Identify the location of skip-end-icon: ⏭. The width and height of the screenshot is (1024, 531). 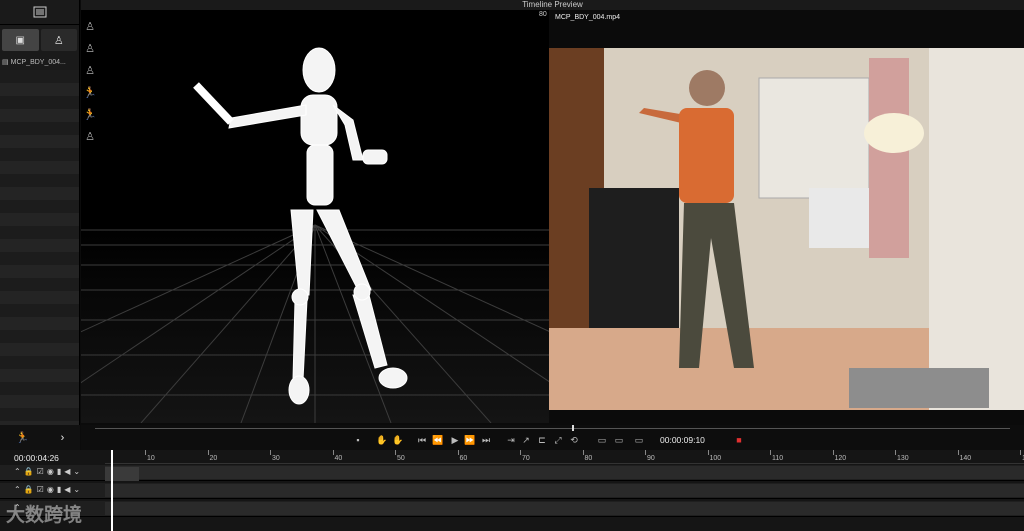
(486, 440).